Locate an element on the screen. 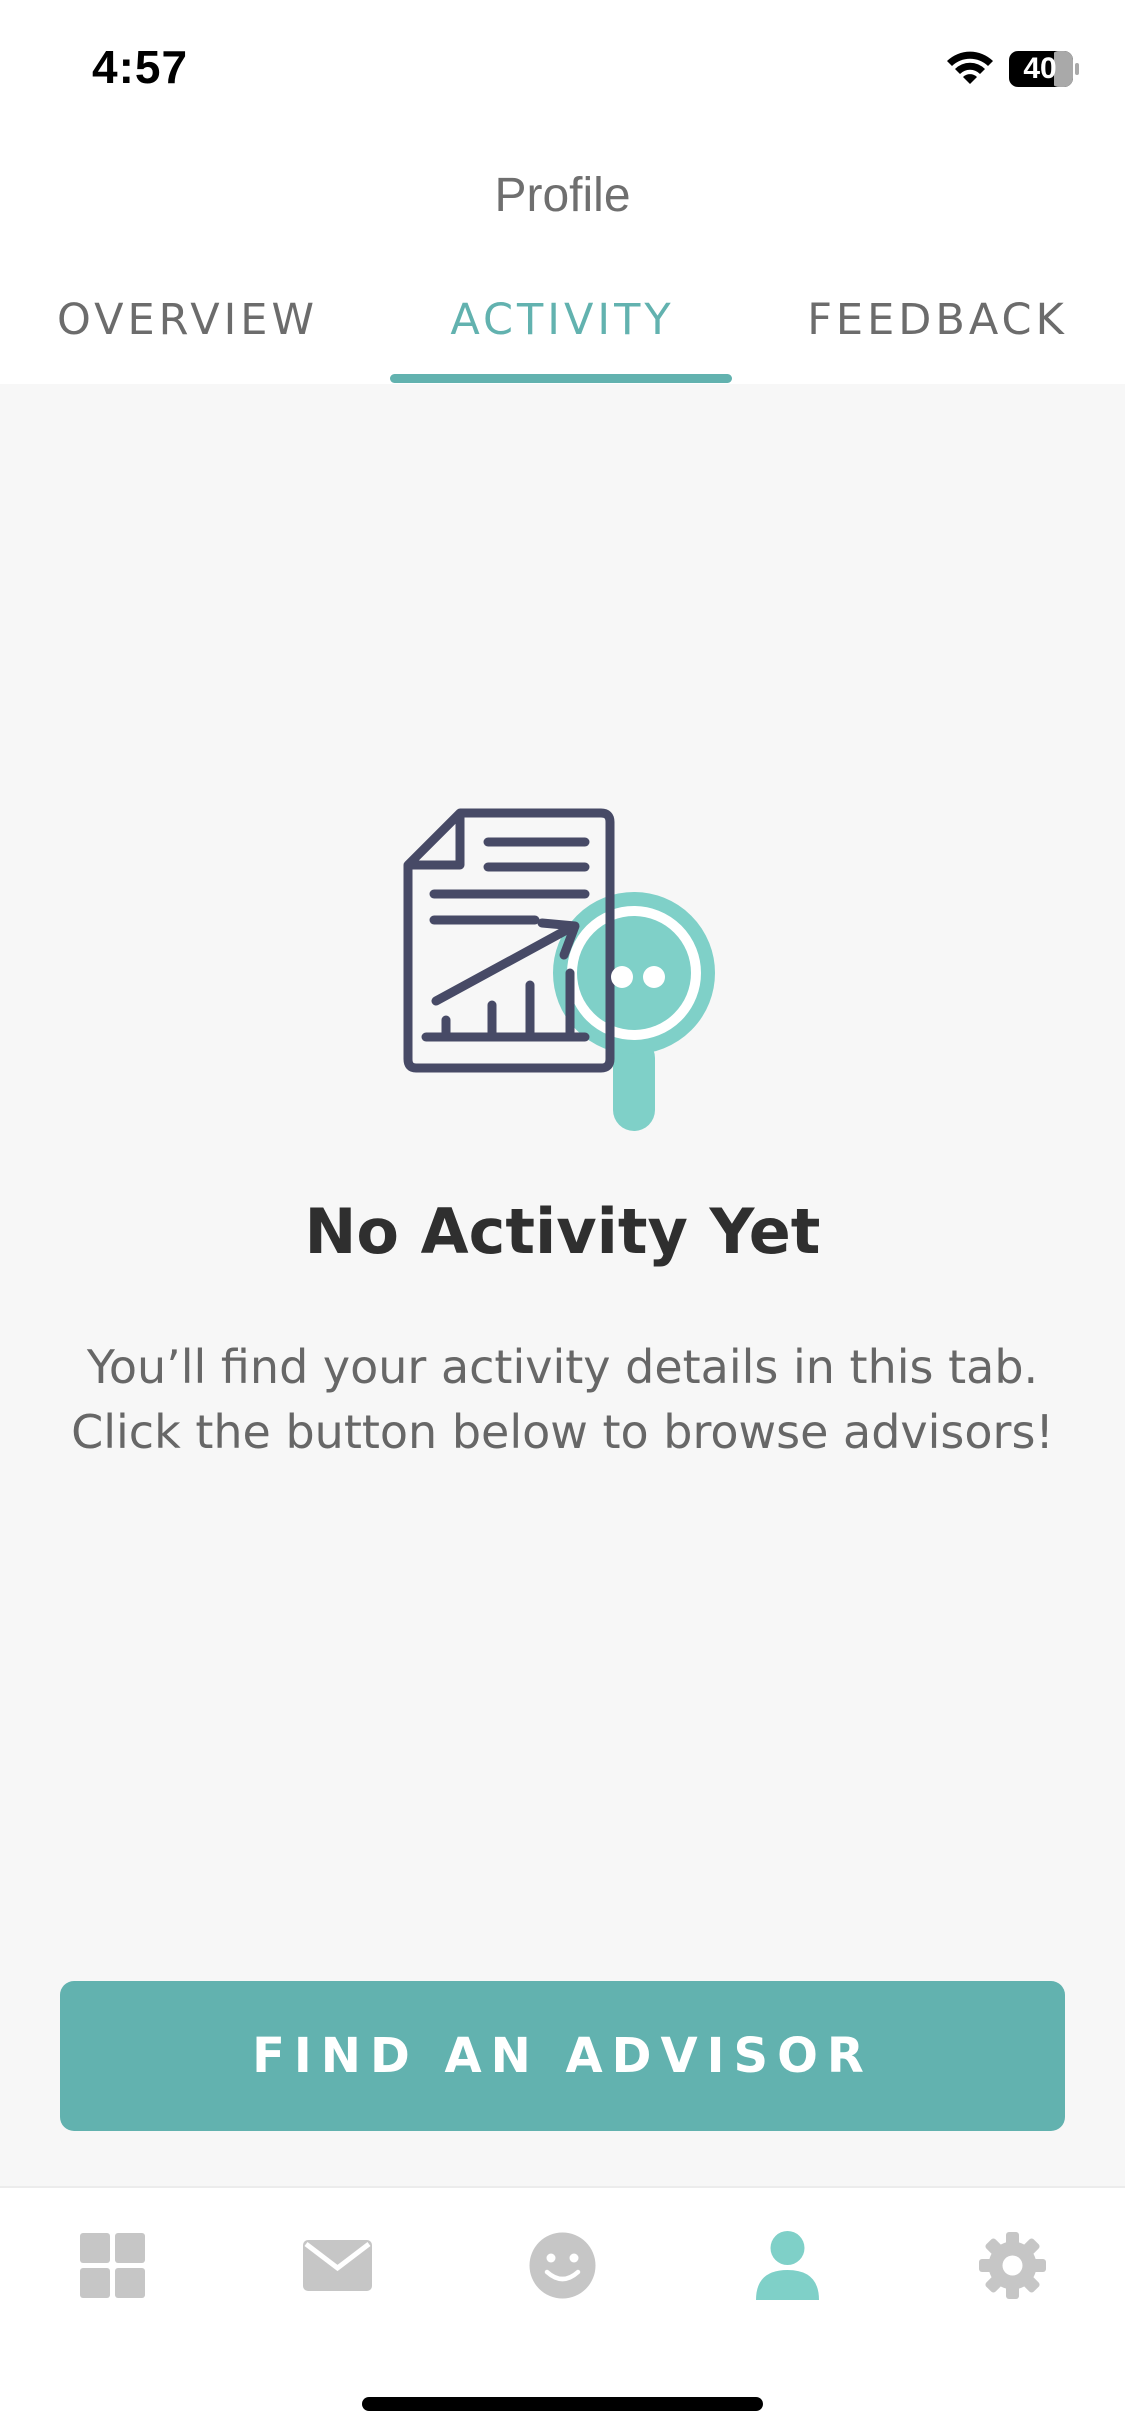 Image resolution: width=1125 pixels, height=2436 pixels. page-title: Profile is located at coordinates (562, 195).